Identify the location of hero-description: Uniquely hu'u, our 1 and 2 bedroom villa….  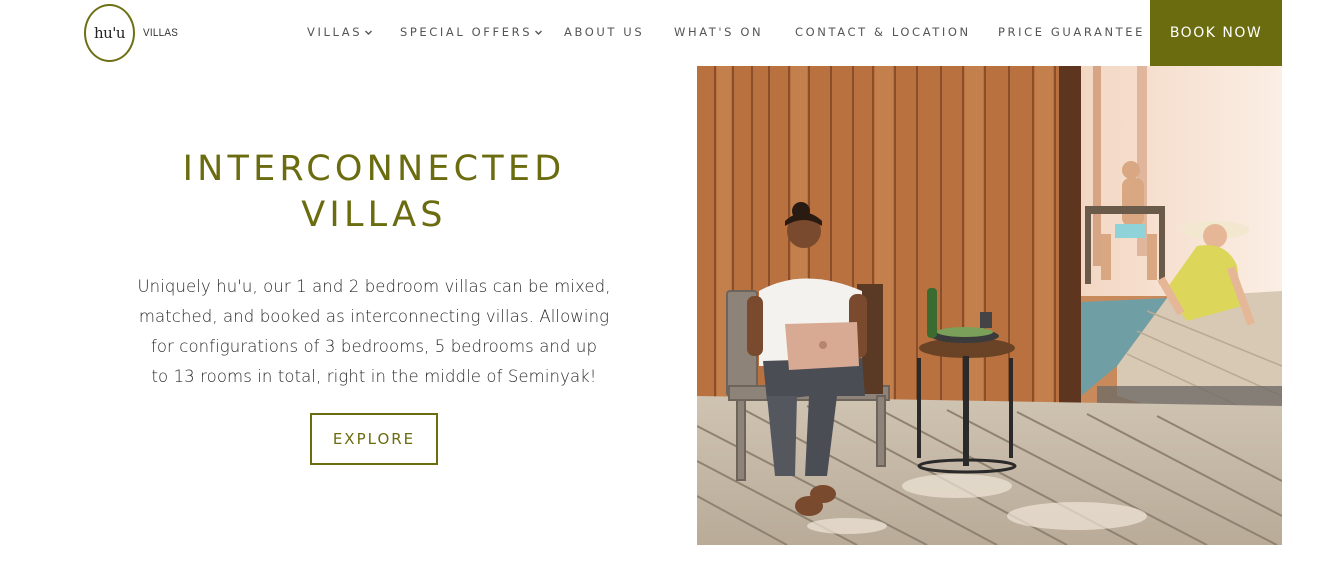
(374, 332).